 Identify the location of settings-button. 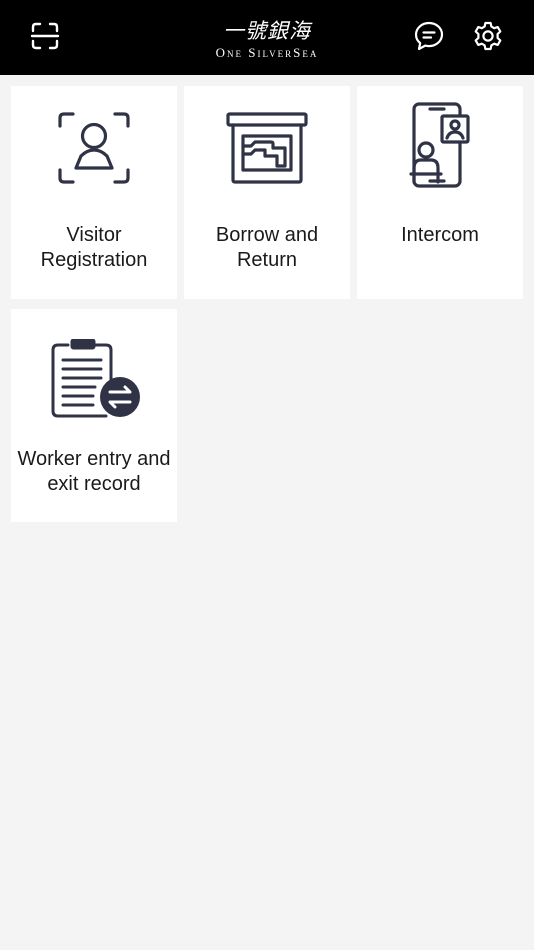
(488, 36).